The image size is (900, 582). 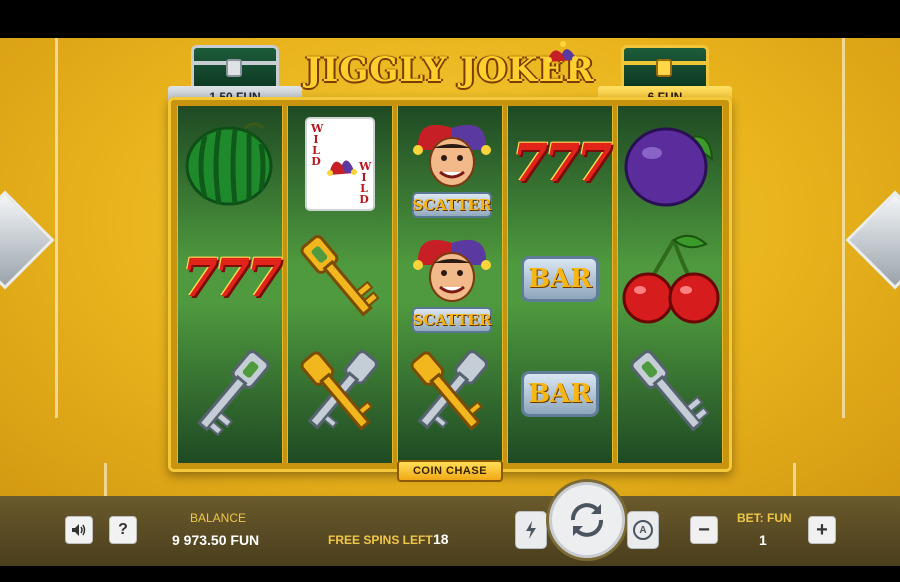 I want to click on cherry-icon, so click(x=670, y=278).